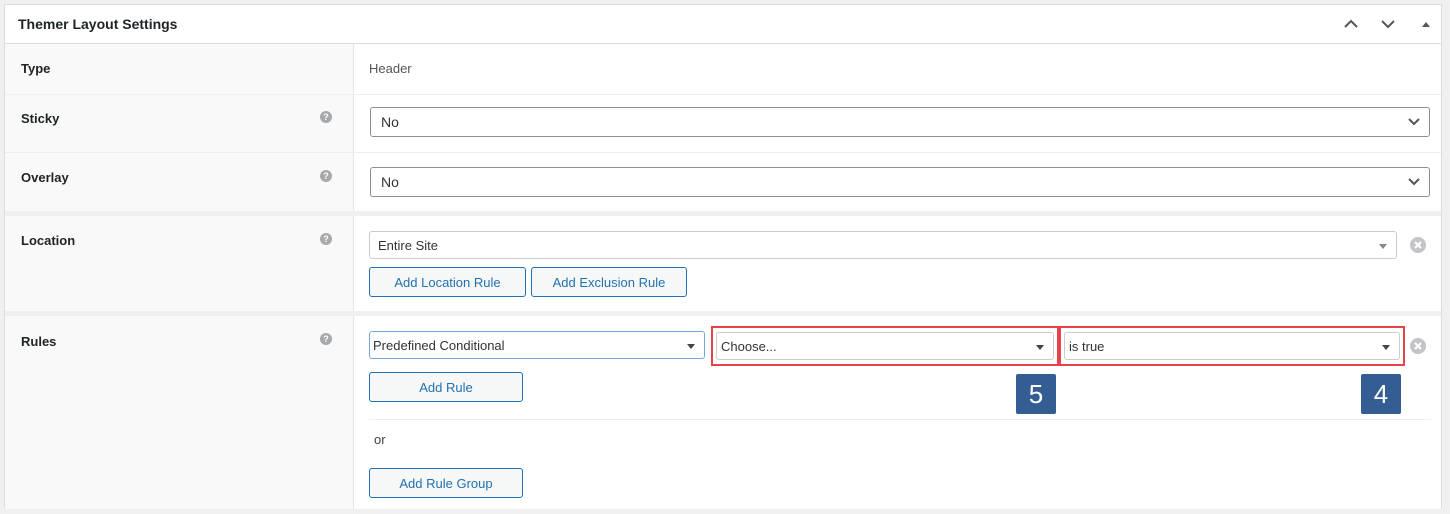 The height and width of the screenshot is (514, 1450). What do you see at coordinates (390, 182) in the screenshot?
I see `overlay-select-value: No` at bounding box center [390, 182].